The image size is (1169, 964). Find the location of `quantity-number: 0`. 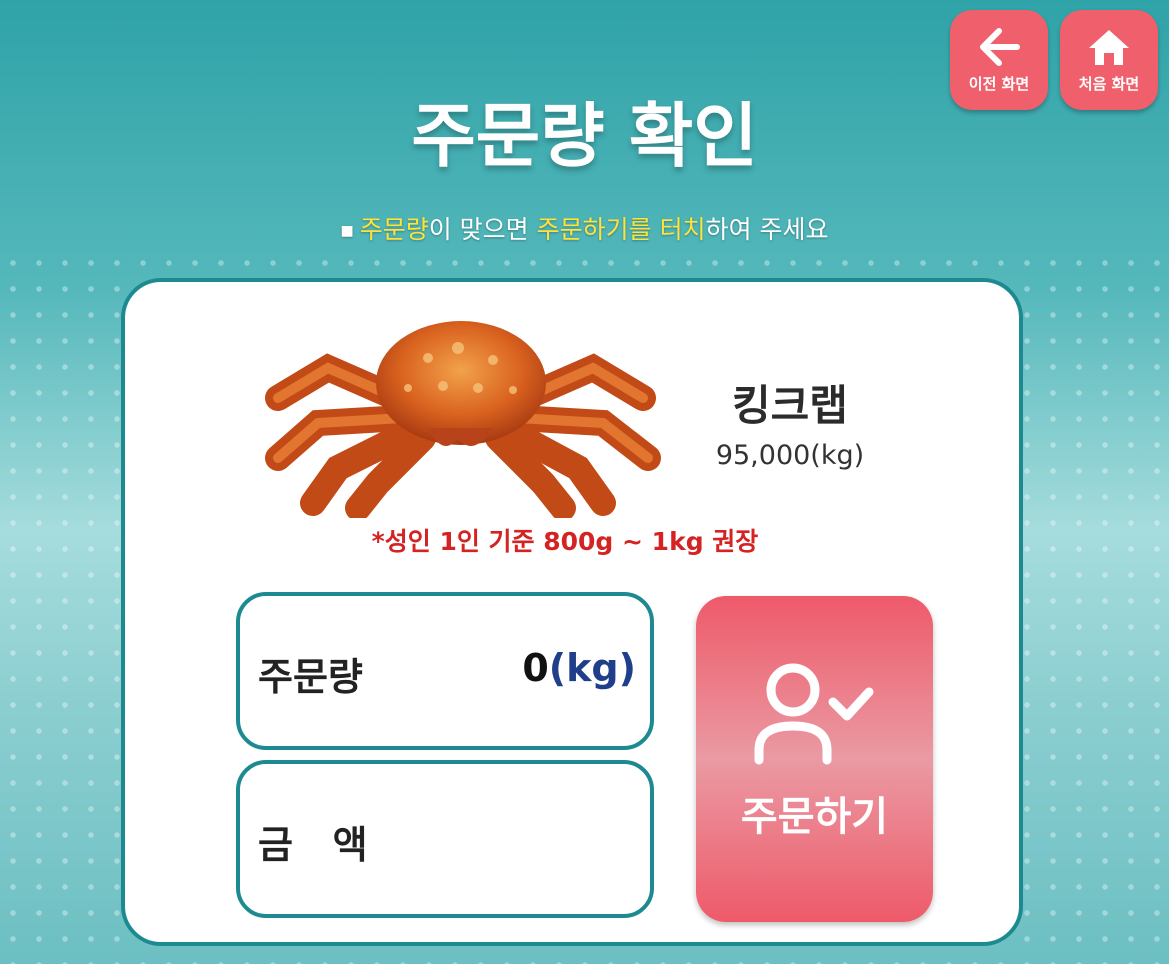

quantity-number: 0 is located at coordinates (535, 668).